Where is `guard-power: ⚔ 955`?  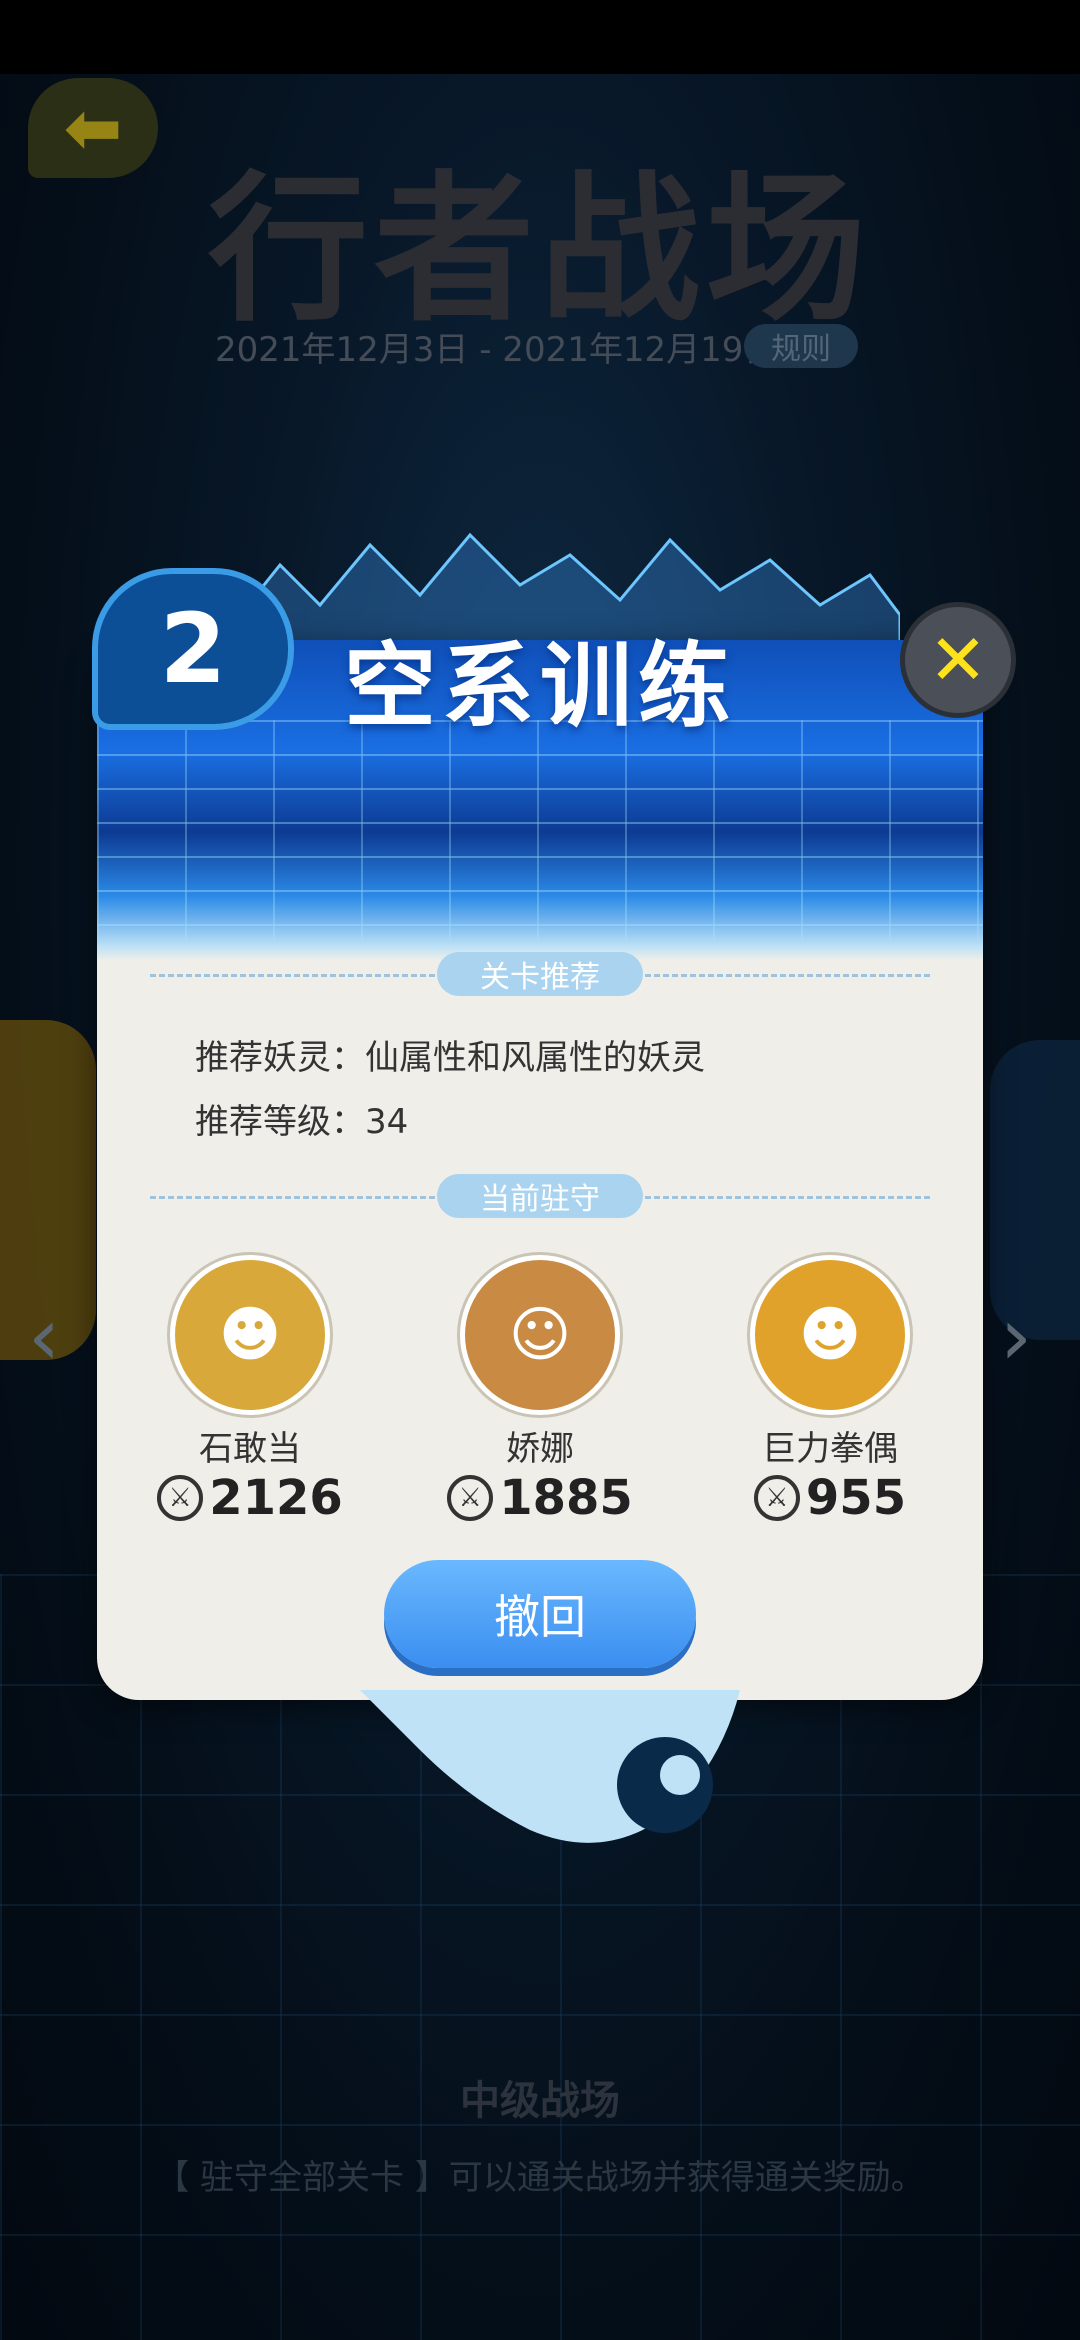
guard-power: ⚔ 955 is located at coordinates (830, 1498).